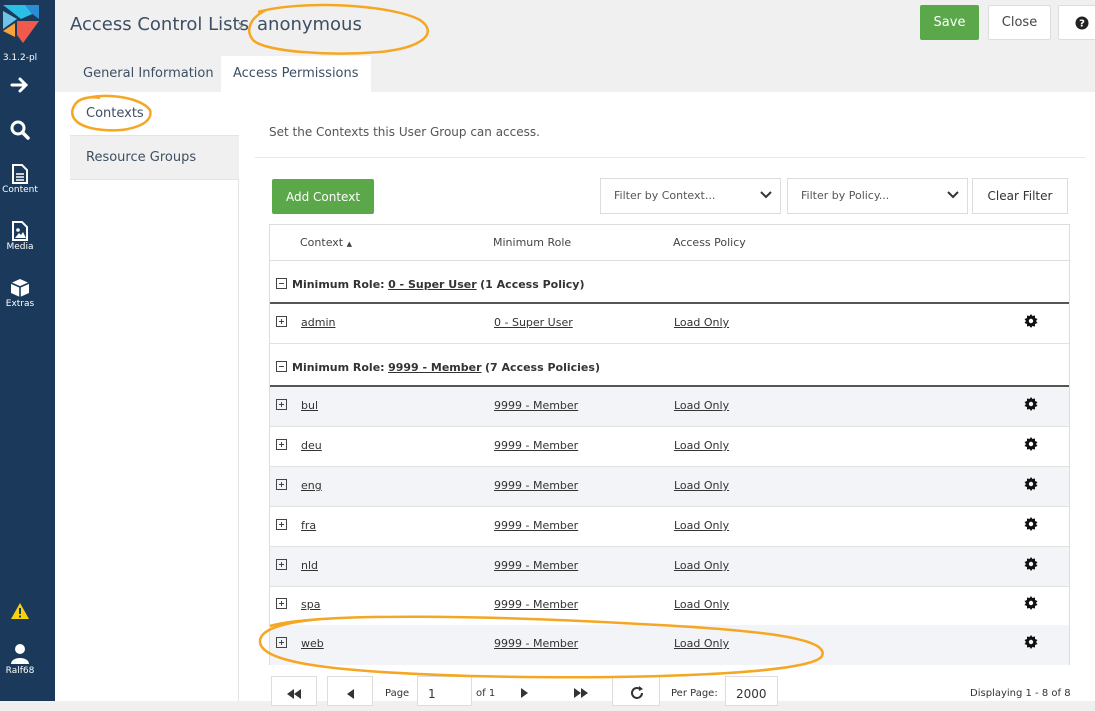 Image resolution: width=1095 pixels, height=711 pixels. Describe the element at coordinates (751, 691) in the screenshot. I see `per-page-input: 2000` at that location.